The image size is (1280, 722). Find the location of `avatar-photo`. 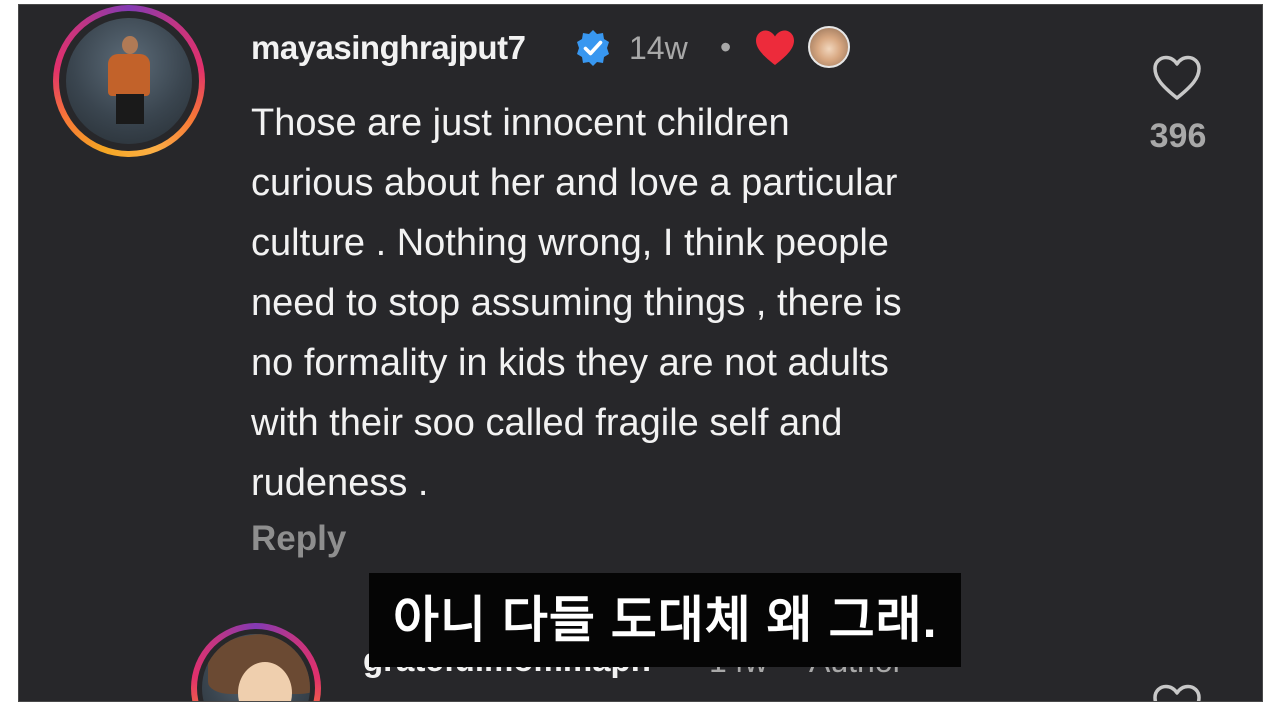

avatar-photo is located at coordinates (129, 81).